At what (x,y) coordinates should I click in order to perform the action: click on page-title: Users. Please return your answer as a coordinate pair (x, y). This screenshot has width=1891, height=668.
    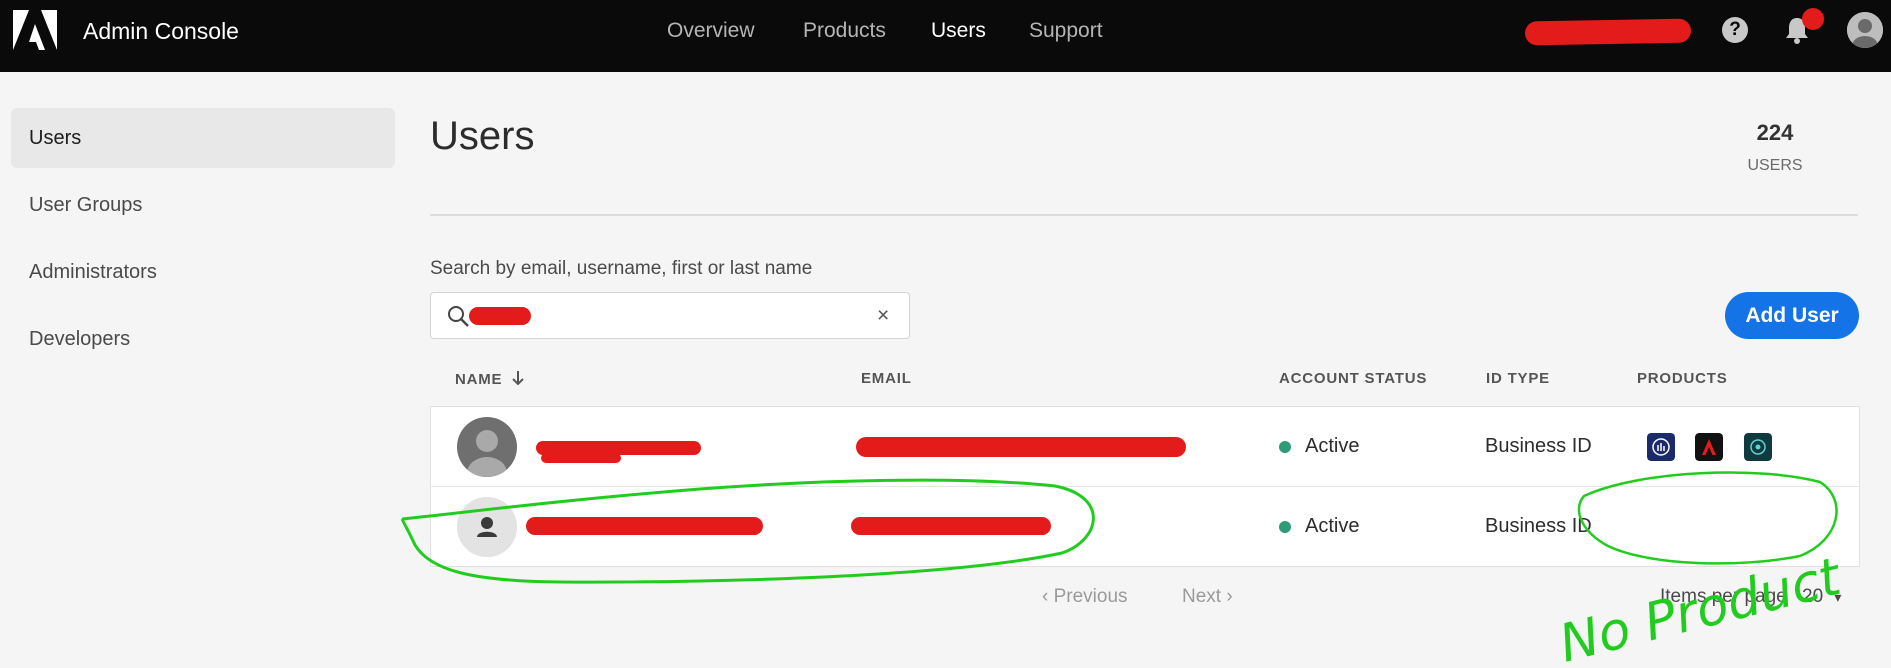
    Looking at the image, I should click on (482, 136).